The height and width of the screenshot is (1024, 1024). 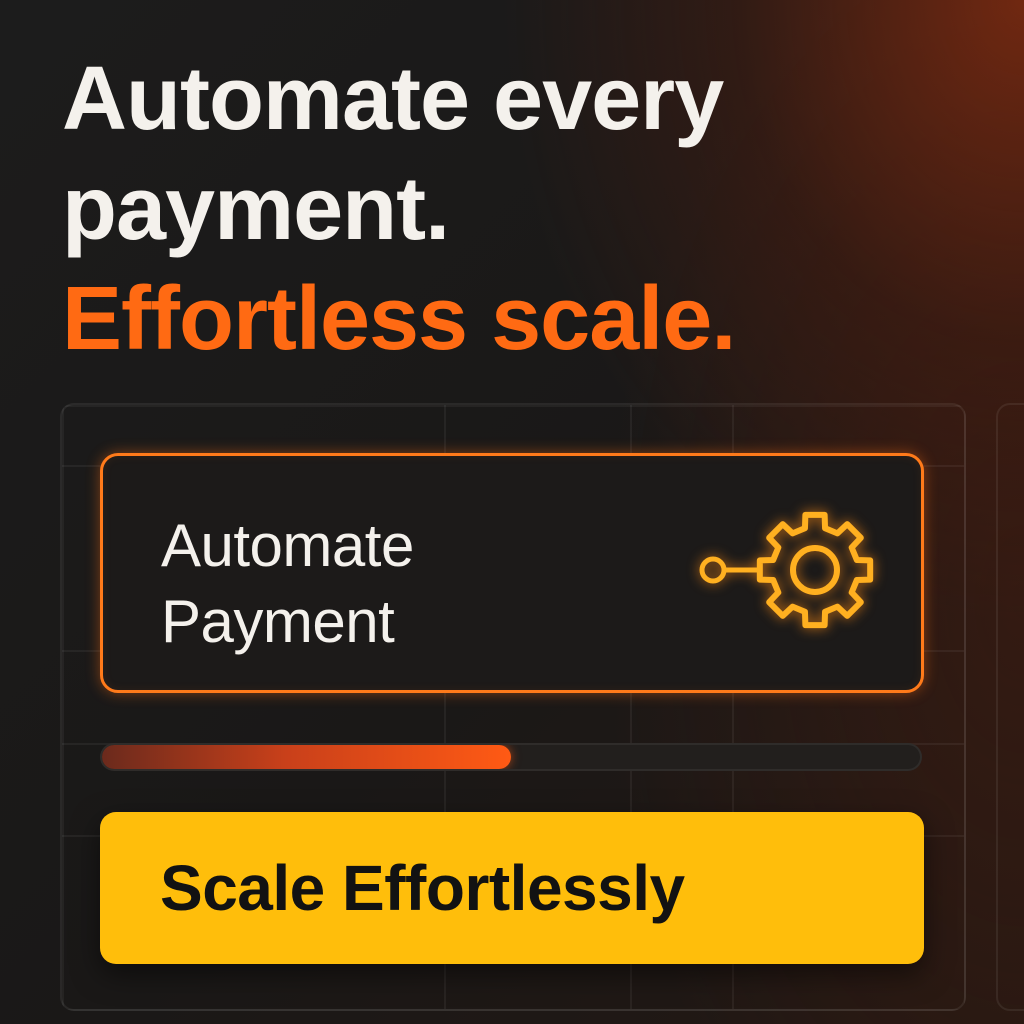 What do you see at coordinates (399, 319) in the screenshot?
I see `headline-line-accent: Effortless scale.` at bounding box center [399, 319].